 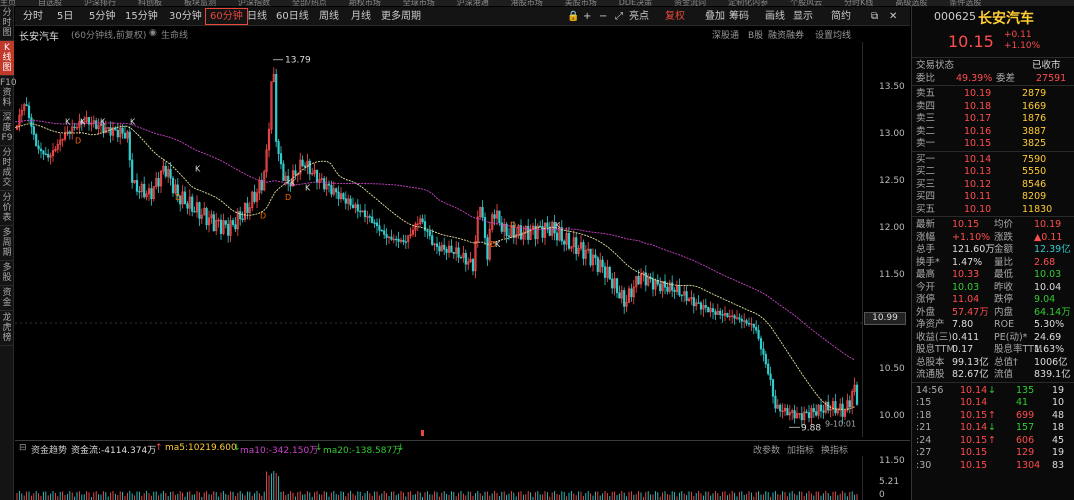 What do you see at coordinates (7, 128) in the screenshot?
I see `left-tab: 深度F9` at bounding box center [7, 128].